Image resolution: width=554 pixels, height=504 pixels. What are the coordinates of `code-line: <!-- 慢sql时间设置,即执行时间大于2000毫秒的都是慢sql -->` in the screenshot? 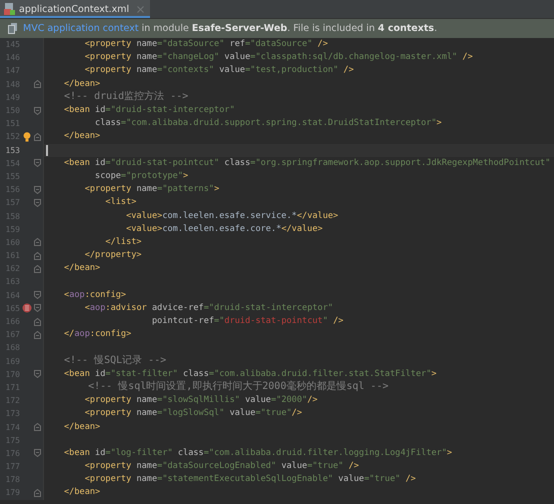 It's located at (237, 387).